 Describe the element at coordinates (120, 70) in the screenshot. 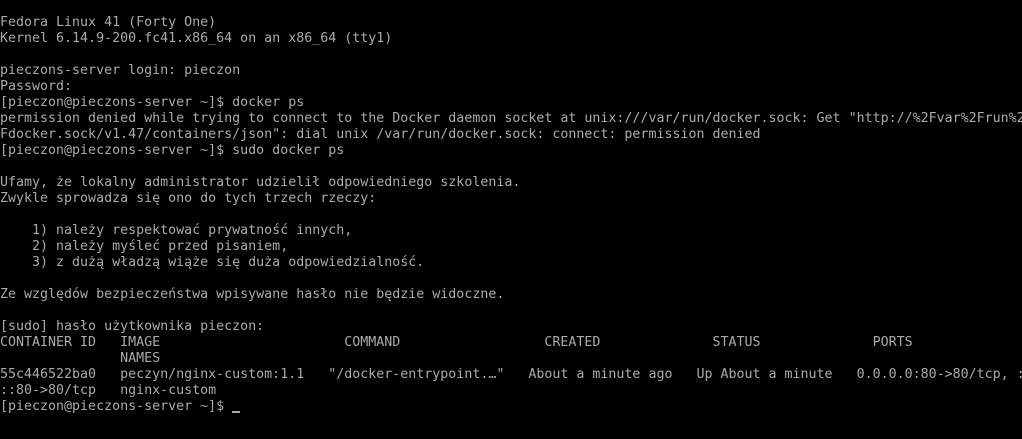

I see `terminal-line: pieczons-server login: pieczon` at that location.